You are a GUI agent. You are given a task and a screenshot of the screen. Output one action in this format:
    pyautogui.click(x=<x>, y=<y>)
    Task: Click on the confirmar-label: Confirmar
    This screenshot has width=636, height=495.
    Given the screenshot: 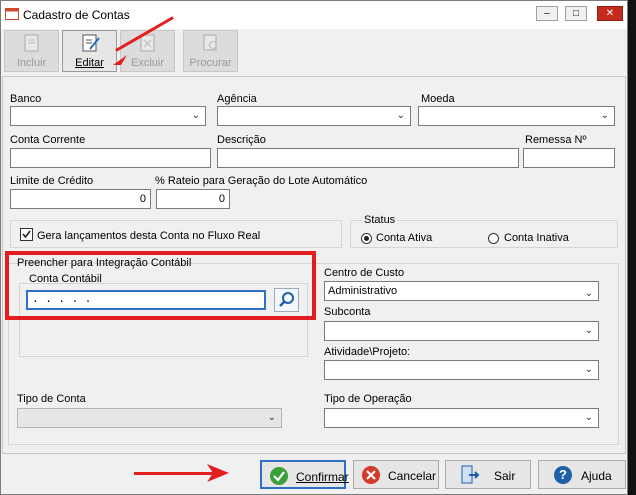 What is the action you would take?
    pyautogui.click(x=322, y=477)
    